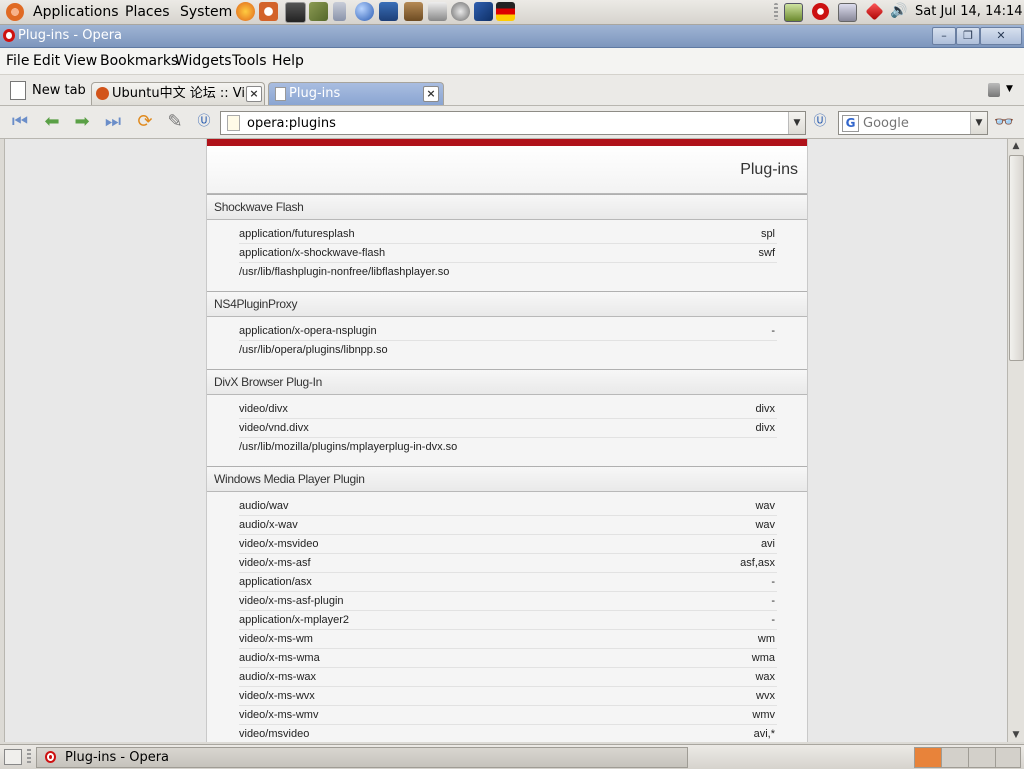 This screenshot has width=1024, height=769. Describe the element at coordinates (318, 11) in the screenshot. I see `book-launcher-icon` at that location.